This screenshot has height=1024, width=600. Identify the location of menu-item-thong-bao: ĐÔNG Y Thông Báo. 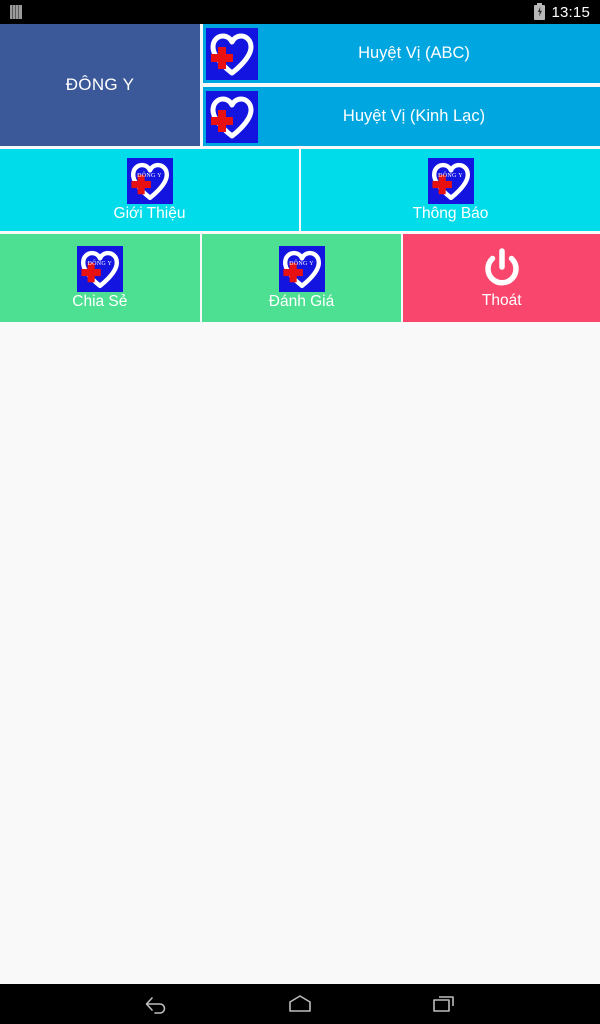
(450, 190).